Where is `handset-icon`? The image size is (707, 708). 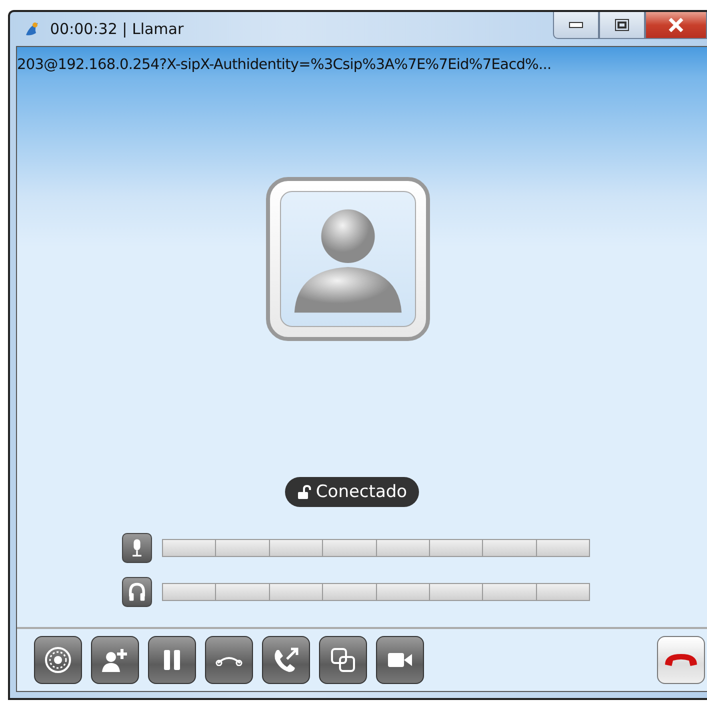
handset-icon is located at coordinates (229, 660).